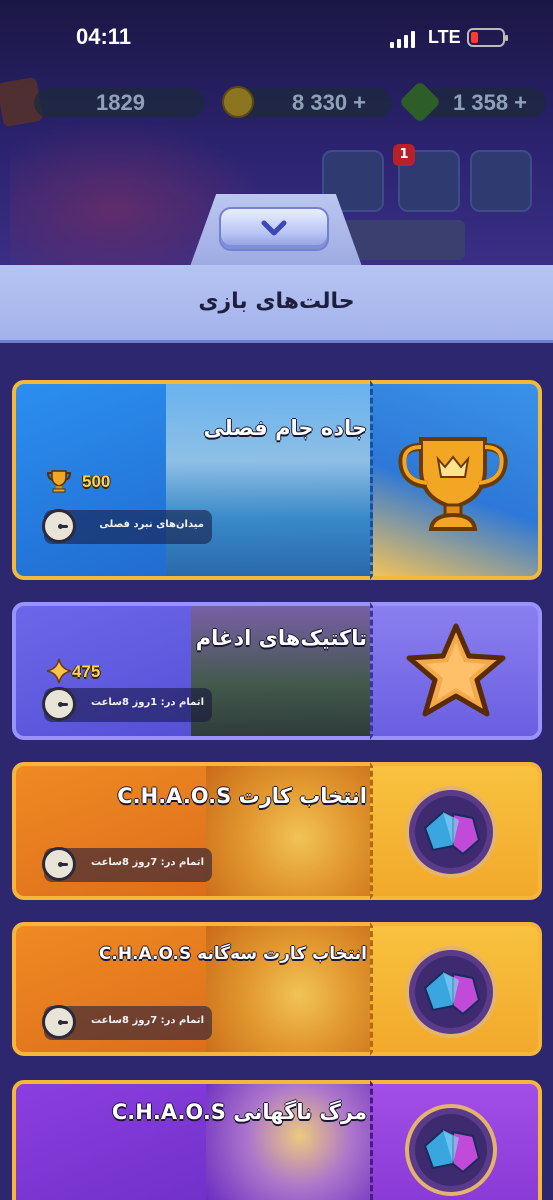  I want to click on network-type: LTE, so click(444, 37).